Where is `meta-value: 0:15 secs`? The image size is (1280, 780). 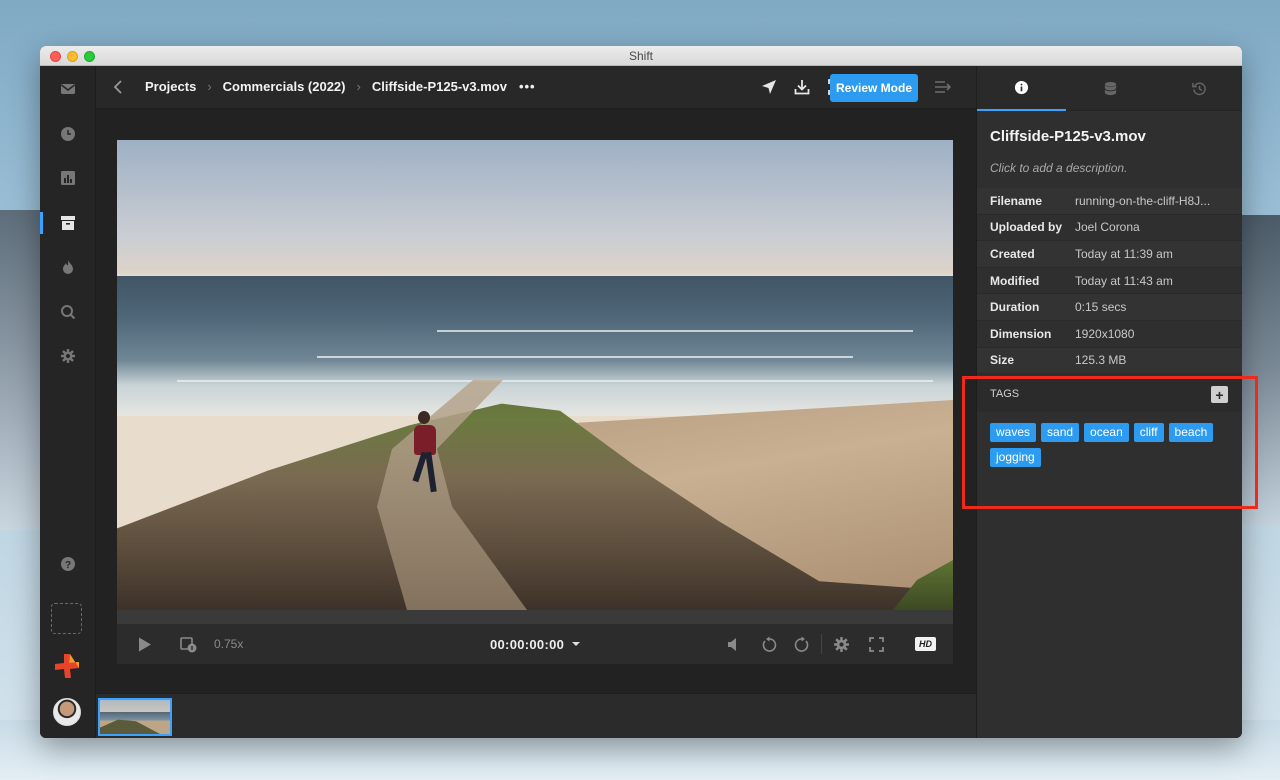 meta-value: 0:15 secs is located at coordinates (1101, 307).